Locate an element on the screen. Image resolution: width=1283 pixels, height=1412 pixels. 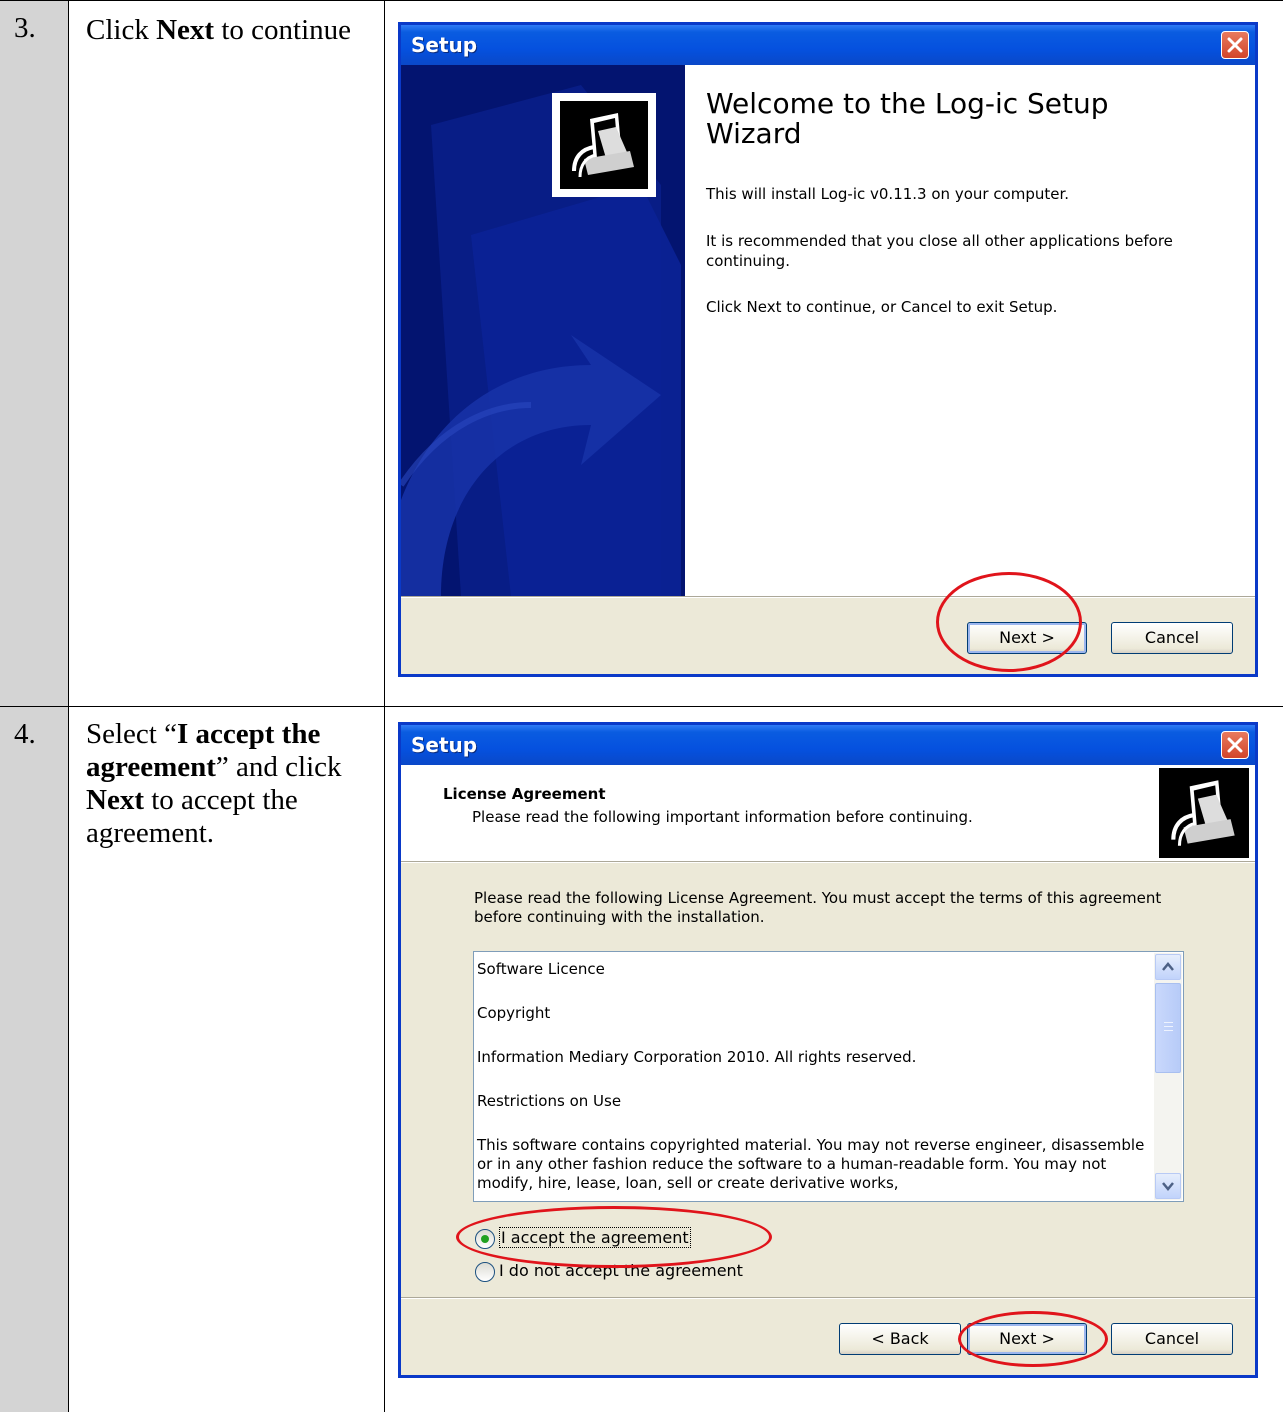
step-3-number: 3. is located at coordinates (25, 28).